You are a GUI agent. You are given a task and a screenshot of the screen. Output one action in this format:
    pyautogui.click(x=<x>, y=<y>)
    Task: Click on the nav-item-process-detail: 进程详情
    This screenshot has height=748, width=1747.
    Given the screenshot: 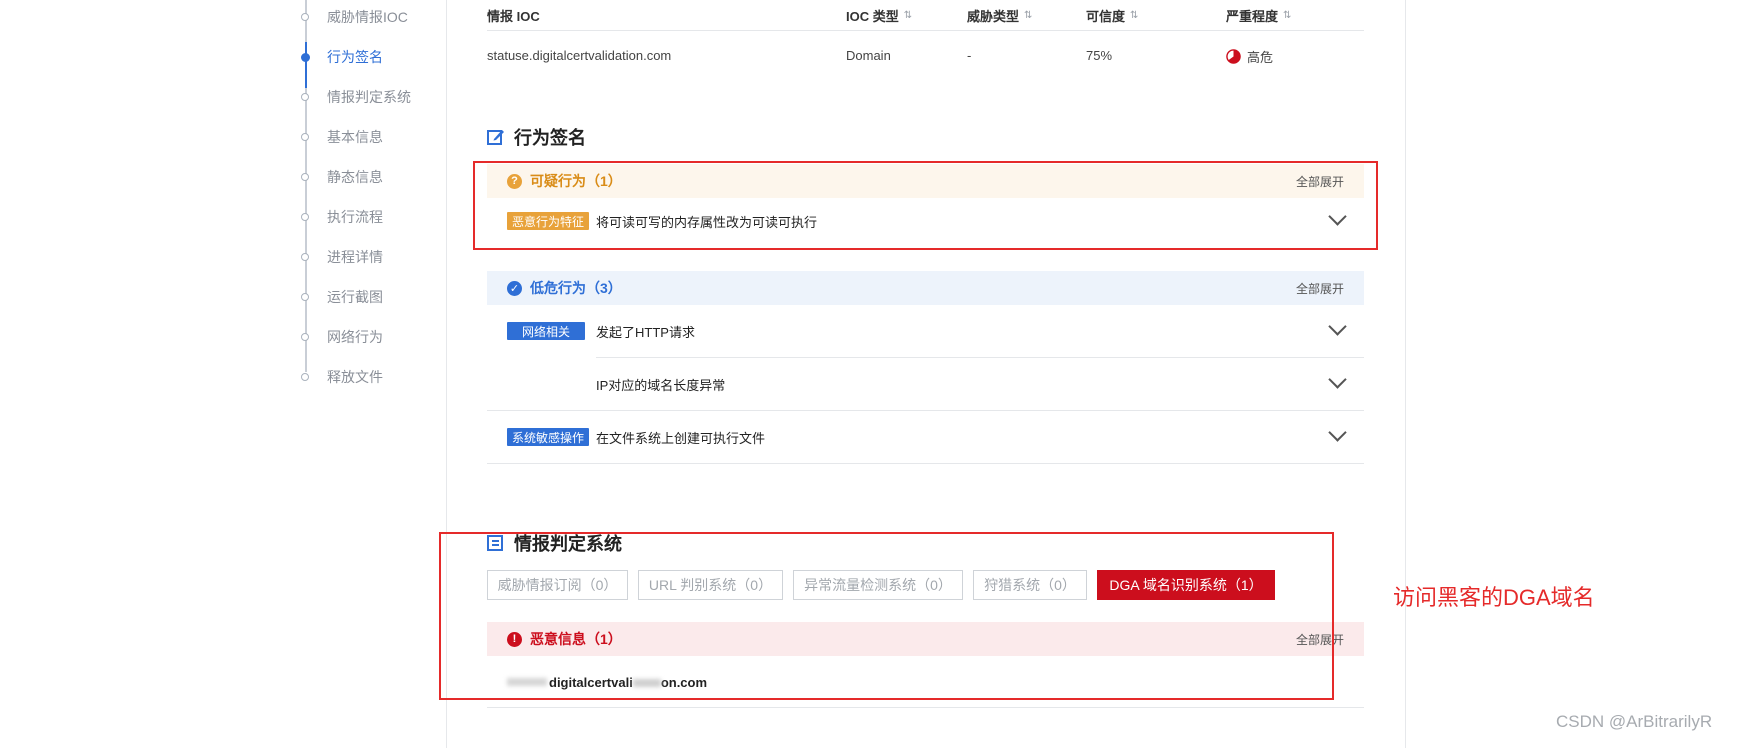 What is the action you would take?
    pyautogui.click(x=341, y=257)
    